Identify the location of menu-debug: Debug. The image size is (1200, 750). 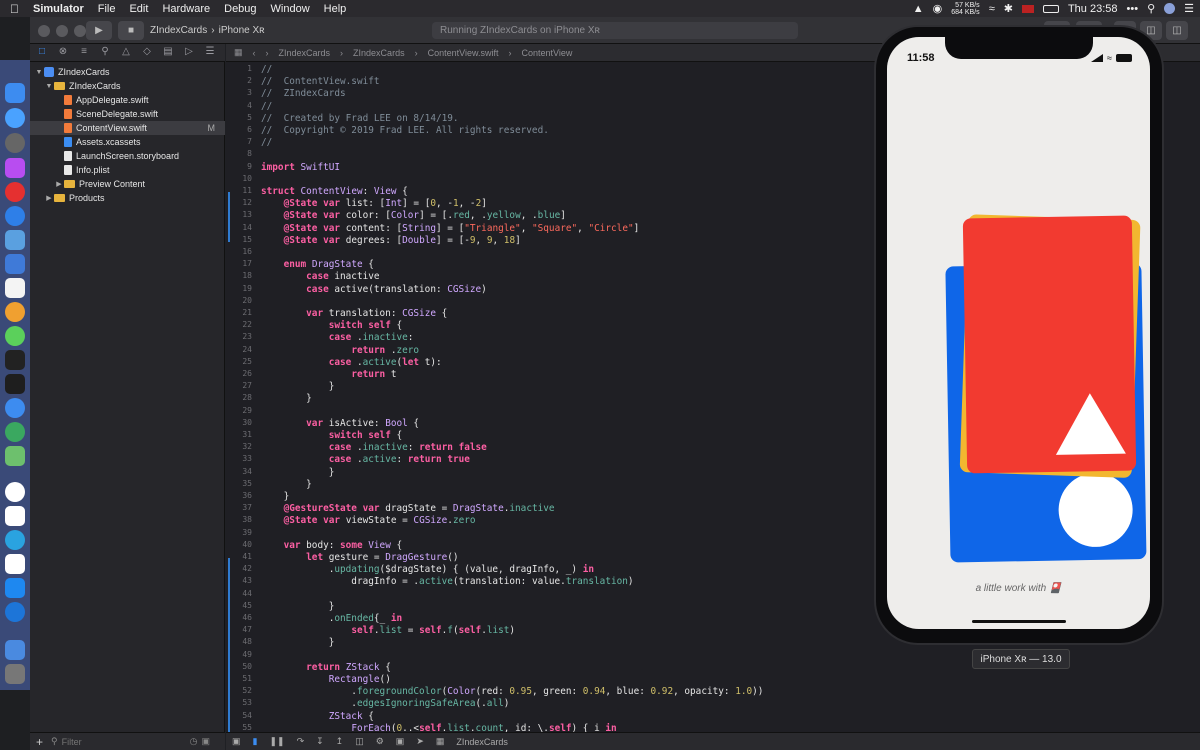
(240, 9).